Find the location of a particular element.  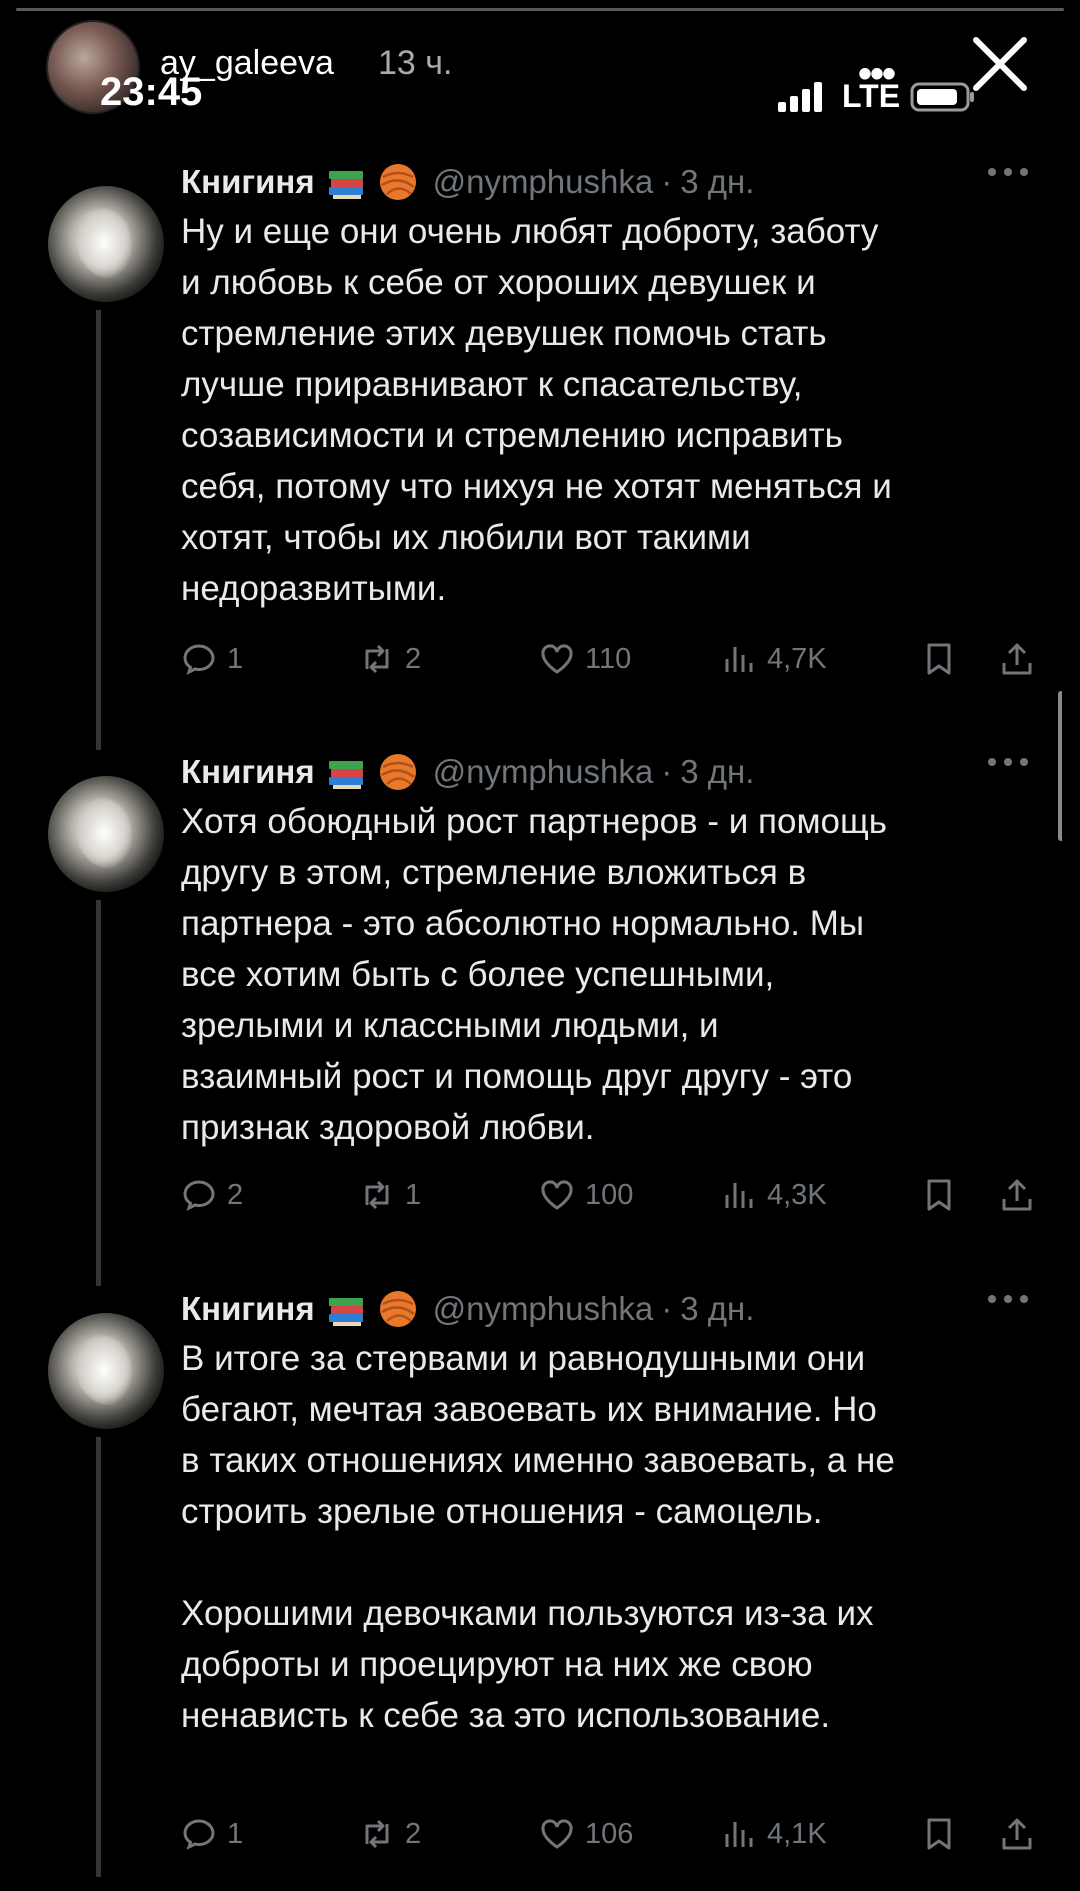

retweet-count: 1 is located at coordinates (413, 1194).